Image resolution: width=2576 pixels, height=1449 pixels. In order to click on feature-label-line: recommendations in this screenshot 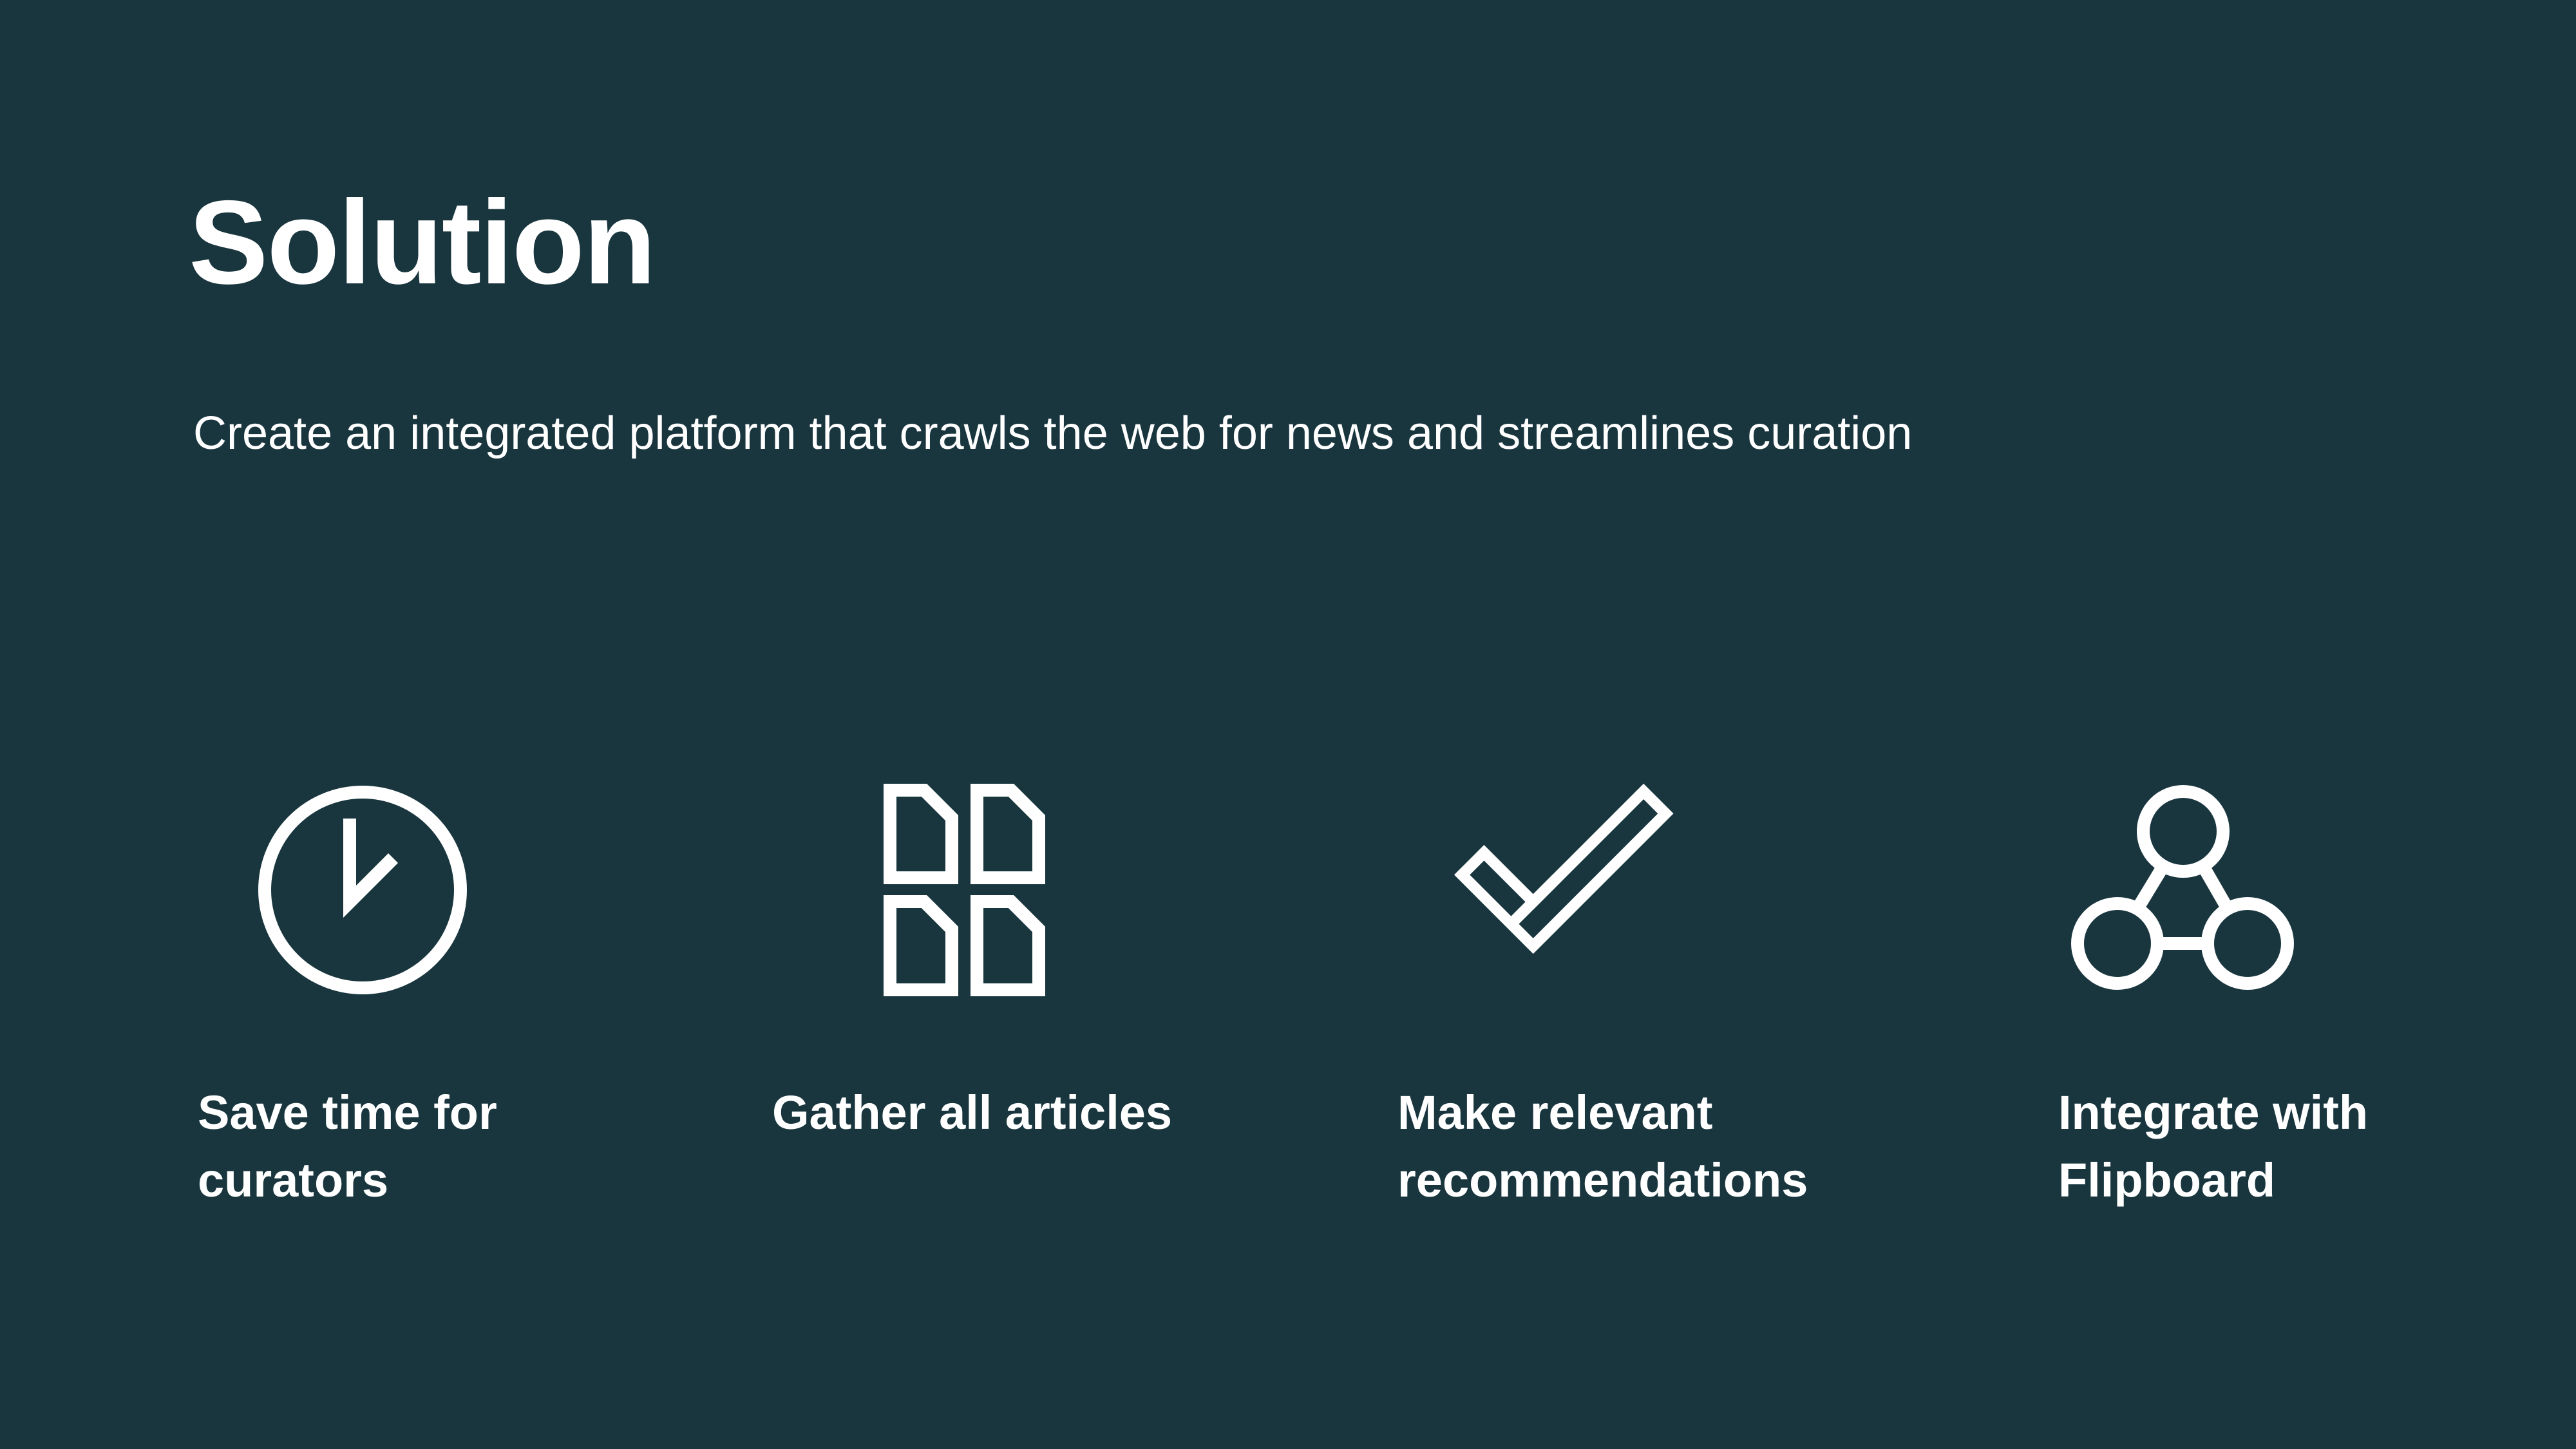, I will do `click(1603, 1180)`.